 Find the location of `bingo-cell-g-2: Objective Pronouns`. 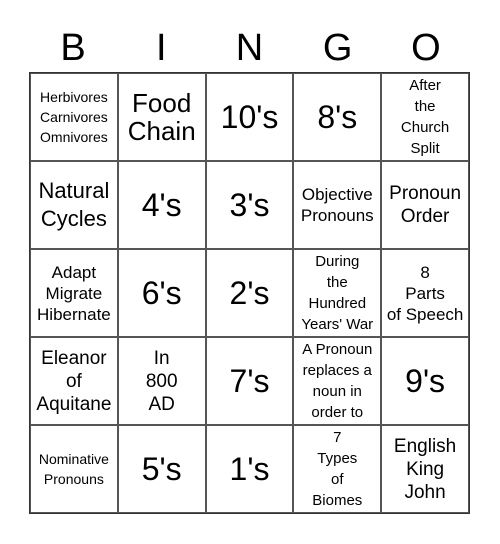

bingo-cell-g-2: Objective Pronouns is located at coordinates (337, 205).